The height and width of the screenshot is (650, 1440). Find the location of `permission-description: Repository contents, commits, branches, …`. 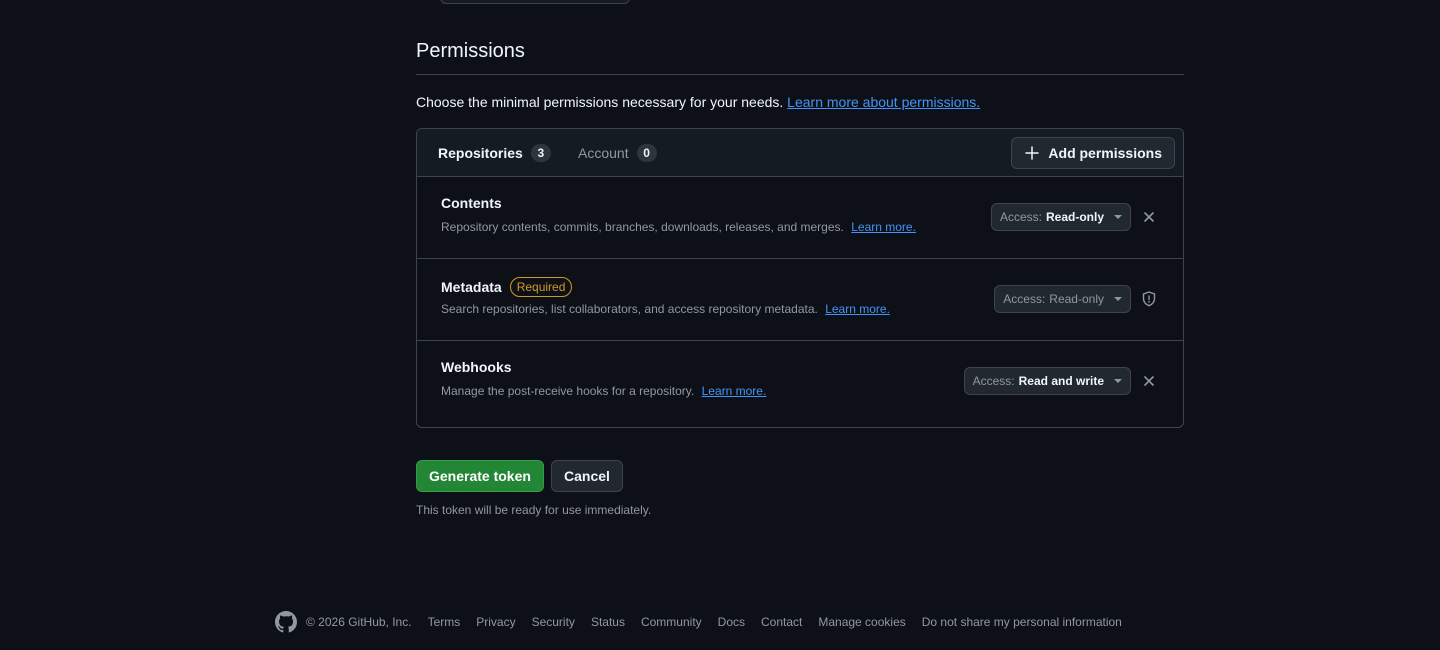

permission-description: Repository contents, commits, branches, … is located at coordinates (678, 227).